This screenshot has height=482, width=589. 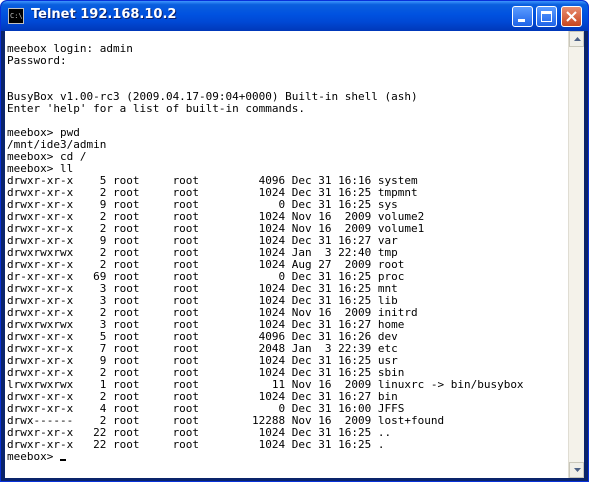 I want to click on scroll-down-arrow-icon, so click(x=577, y=470).